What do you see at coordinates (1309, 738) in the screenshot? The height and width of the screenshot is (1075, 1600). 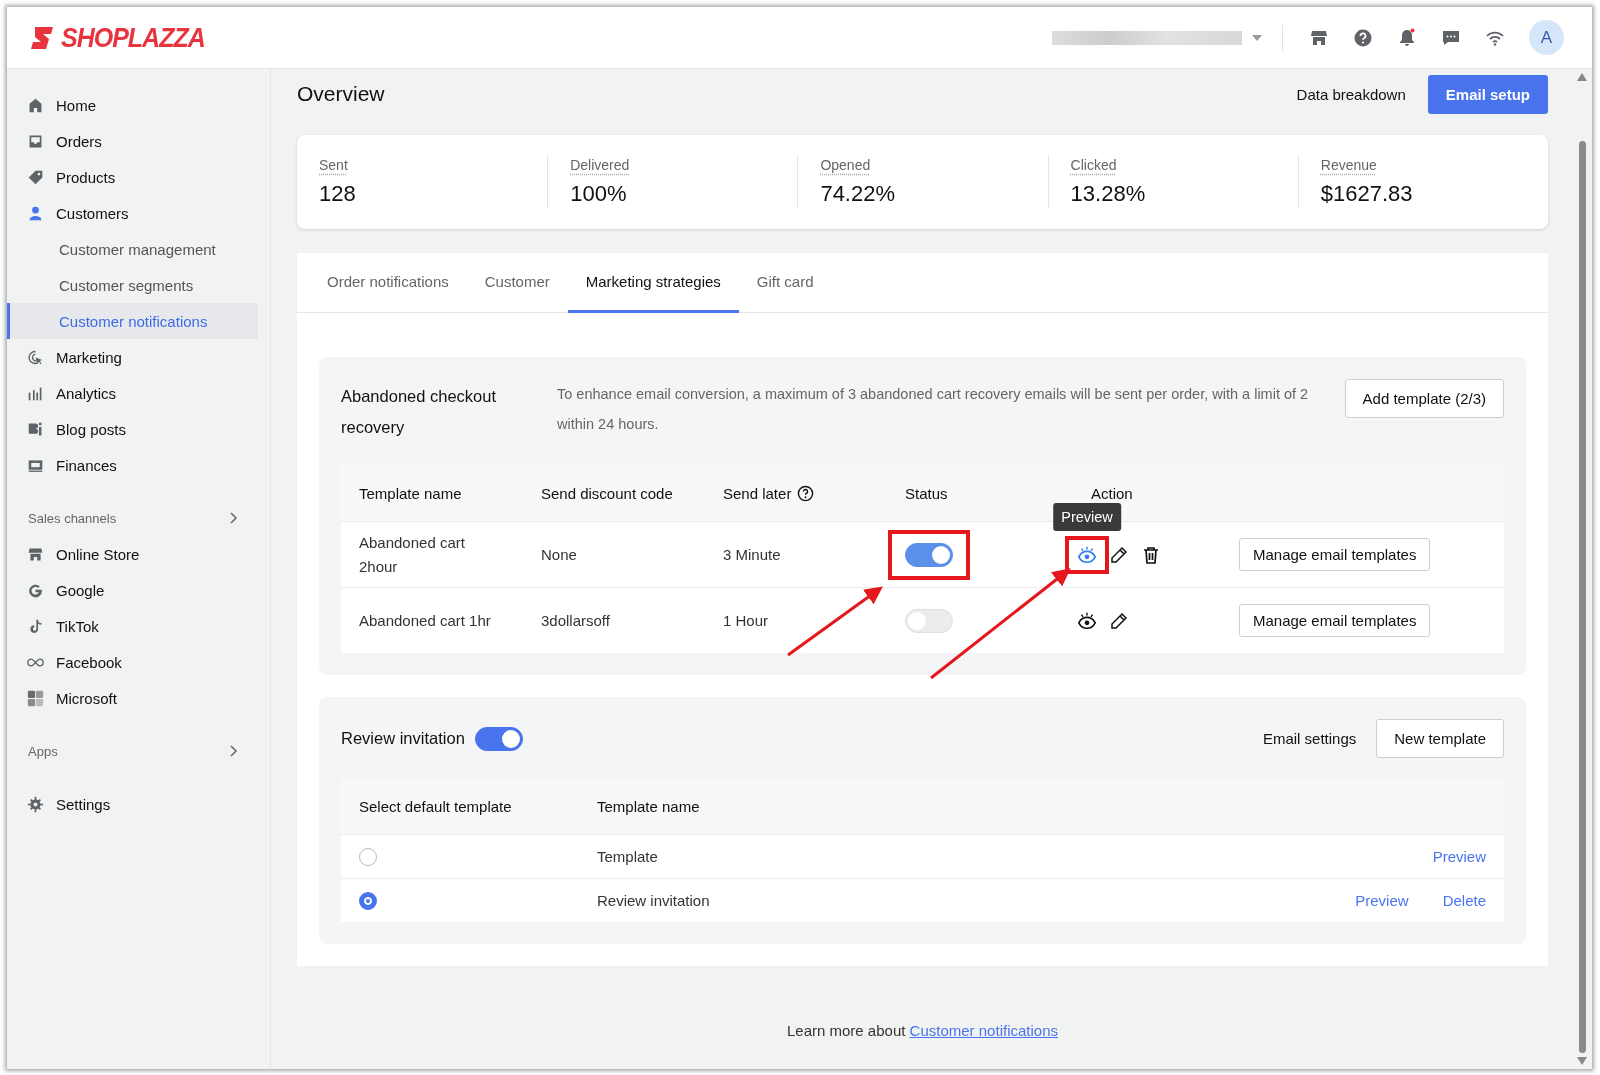 I see `email-settings-button: Email settings` at bounding box center [1309, 738].